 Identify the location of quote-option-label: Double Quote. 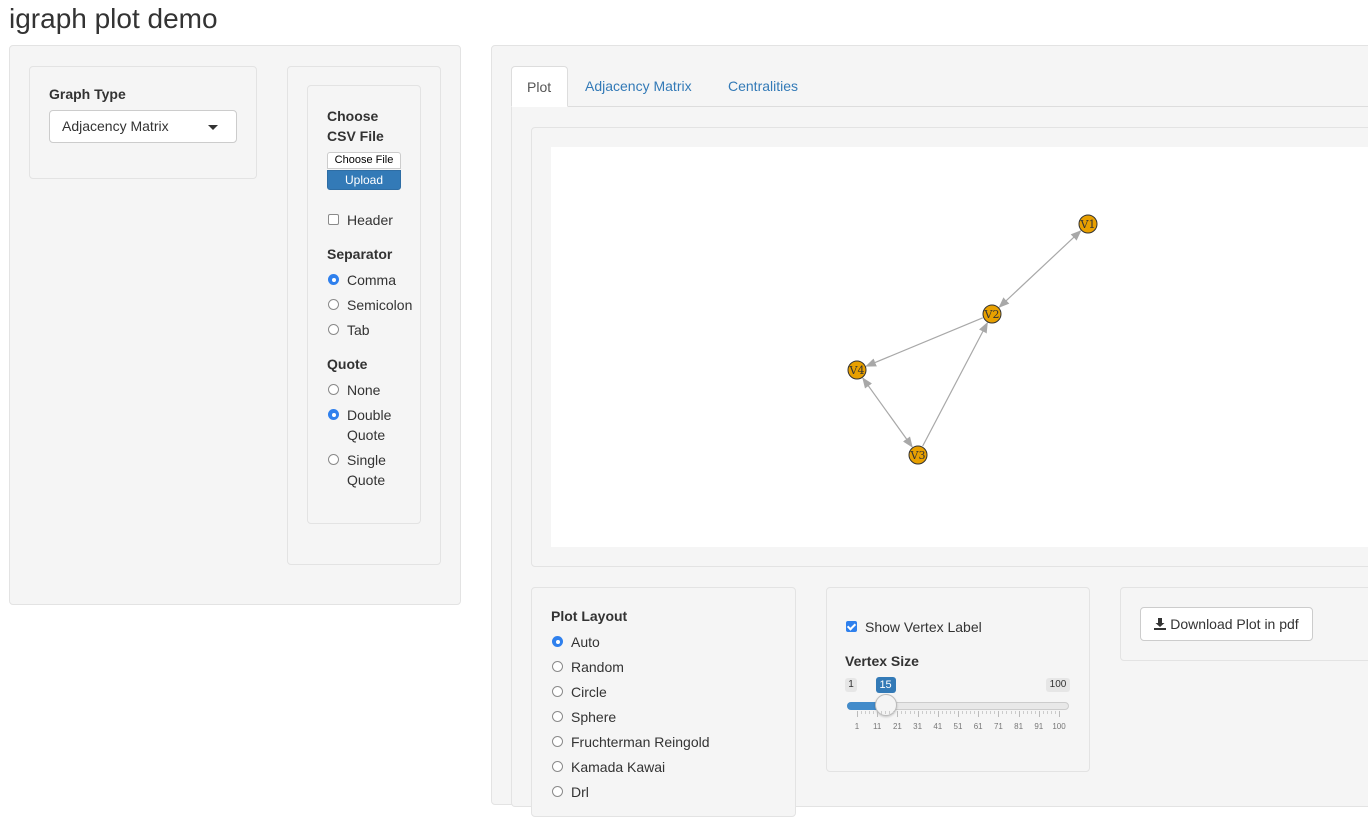
(369, 425).